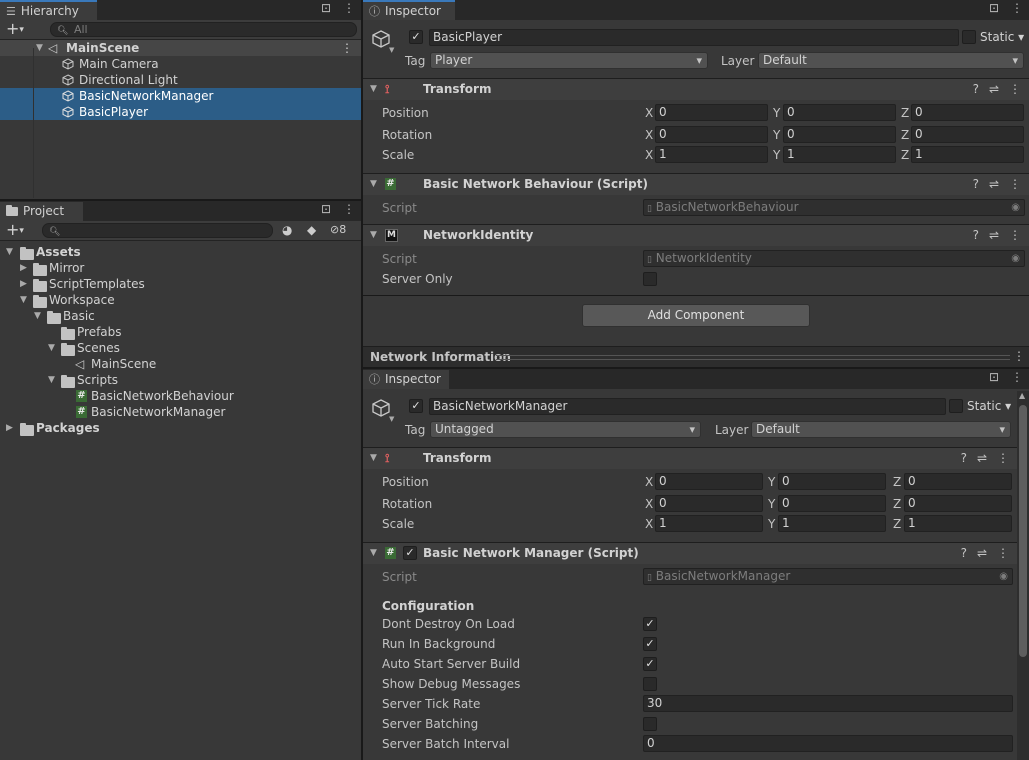 The image size is (1029, 760). Describe the element at coordinates (287, 230) in the screenshot. I see `filter-by-type-icon: ◕` at that location.